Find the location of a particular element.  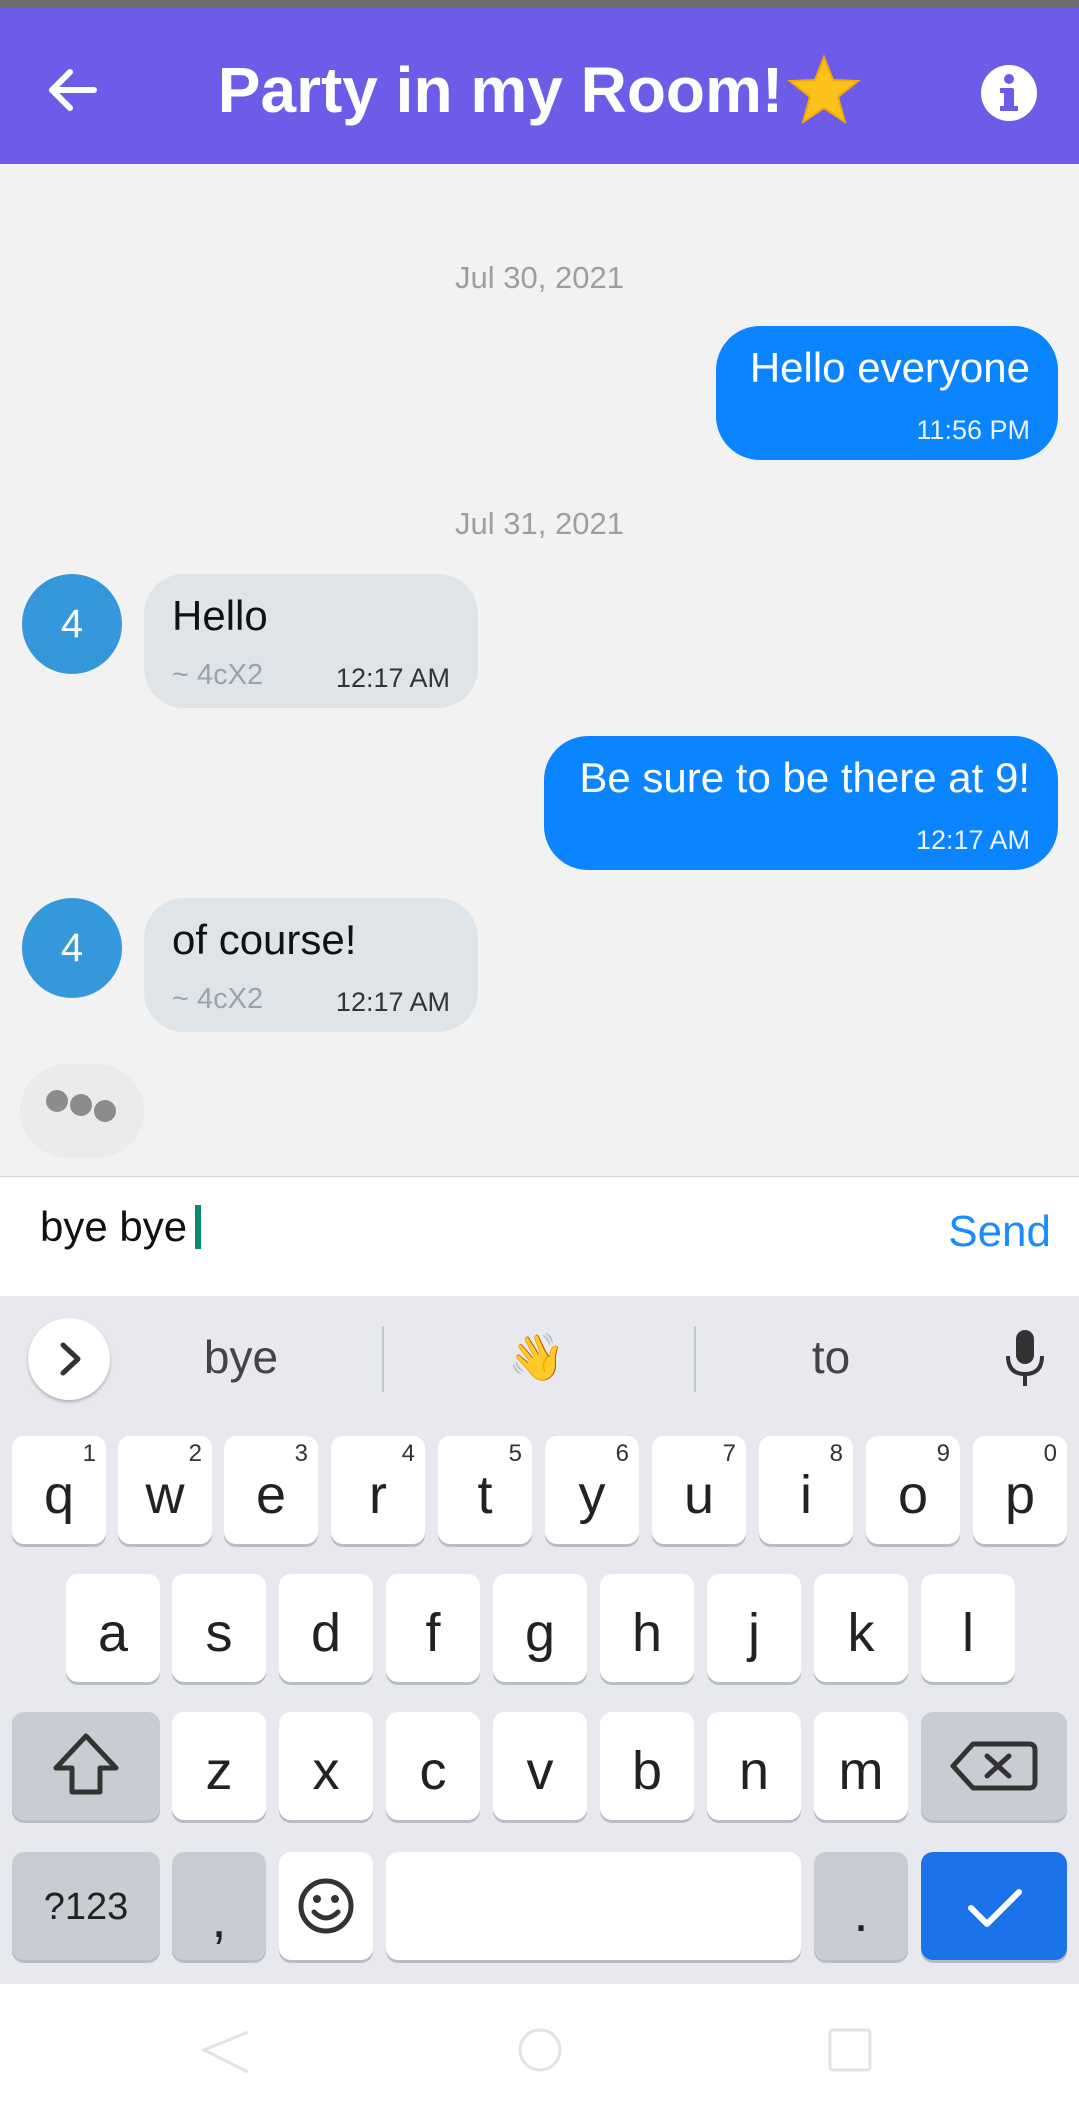

key-u: u7 is located at coordinates (699, 1490).